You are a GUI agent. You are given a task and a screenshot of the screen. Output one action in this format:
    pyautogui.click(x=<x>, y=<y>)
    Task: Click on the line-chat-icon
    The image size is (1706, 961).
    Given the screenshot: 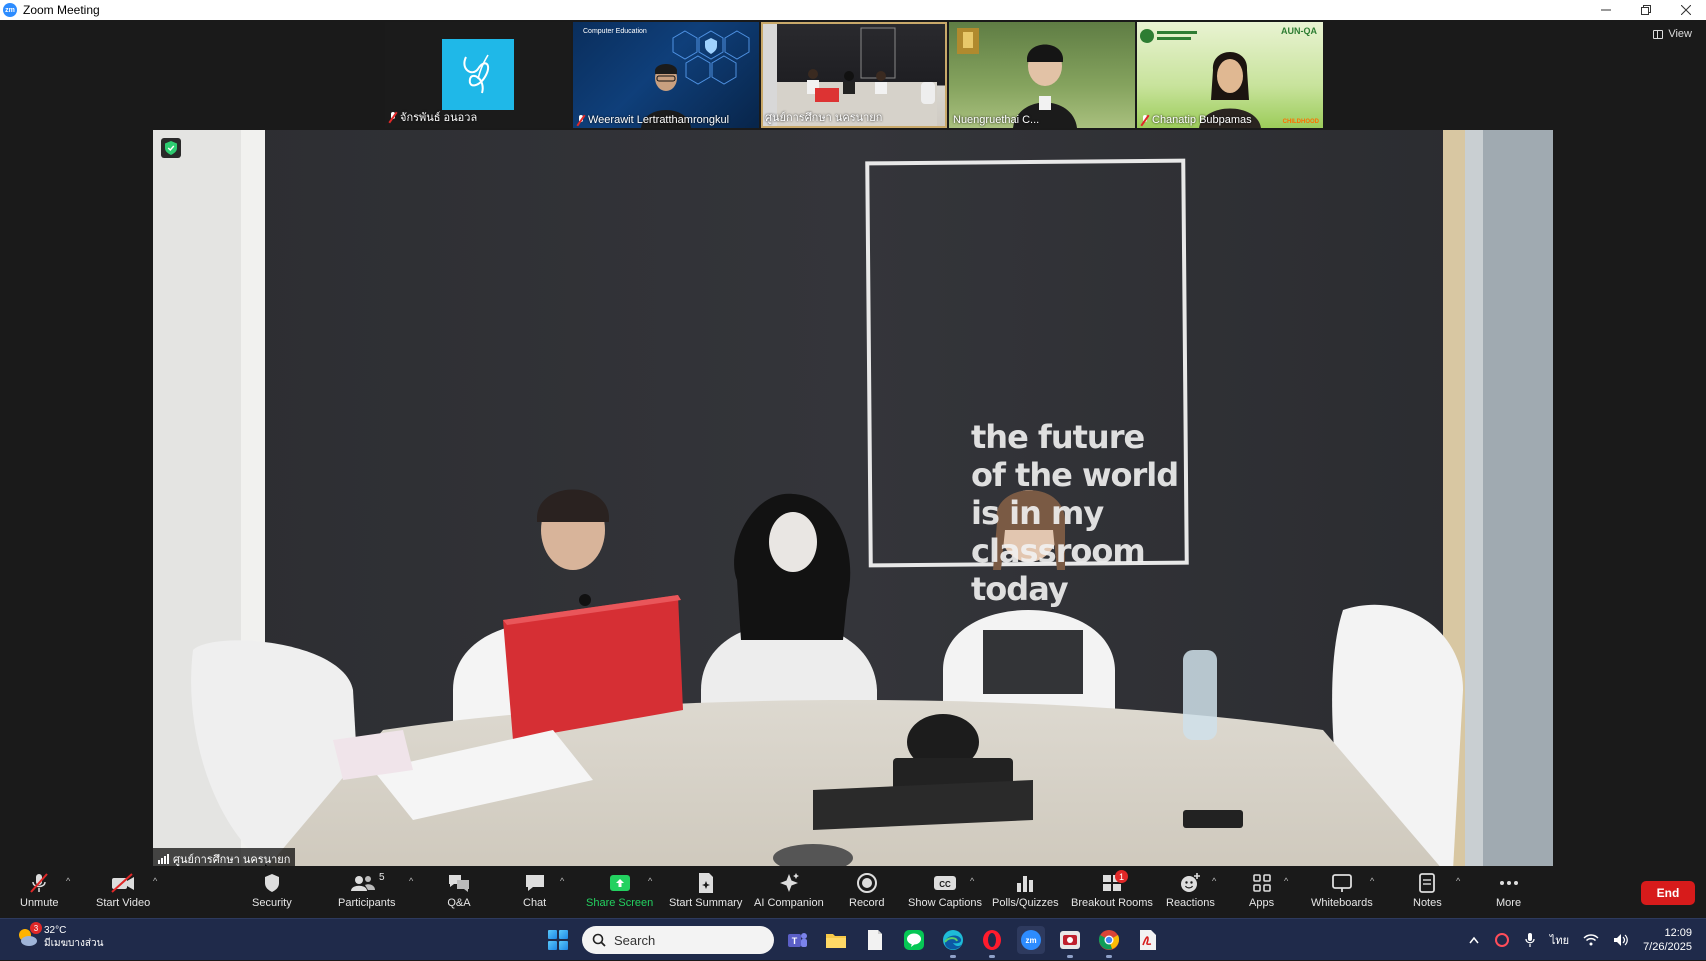 What is the action you would take?
    pyautogui.click(x=914, y=940)
    